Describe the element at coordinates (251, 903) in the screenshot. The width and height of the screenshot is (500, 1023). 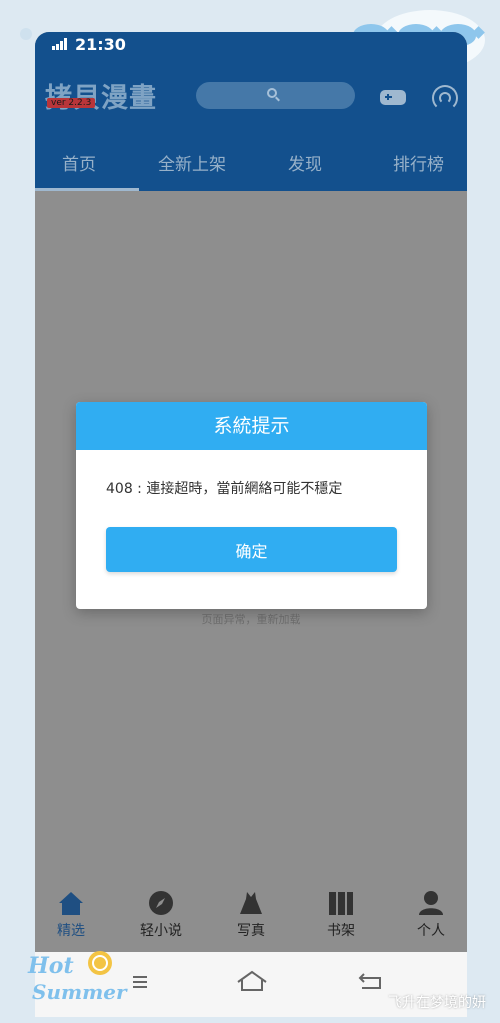
I see `dress-icon` at that location.